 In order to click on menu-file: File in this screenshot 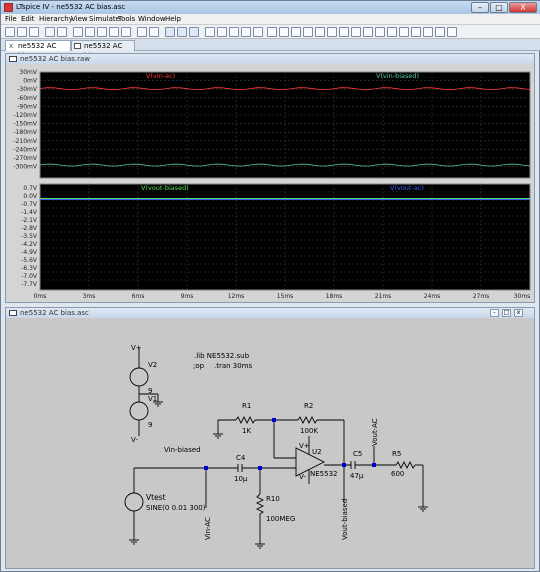, I will do `click(11, 19)`.